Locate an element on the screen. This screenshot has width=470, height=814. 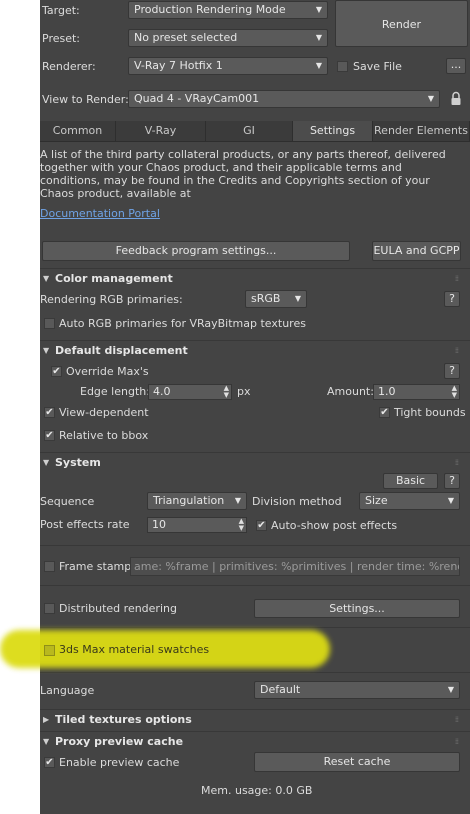
tight-bounds-checkbox: ✔ is located at coordinates (384, 412).